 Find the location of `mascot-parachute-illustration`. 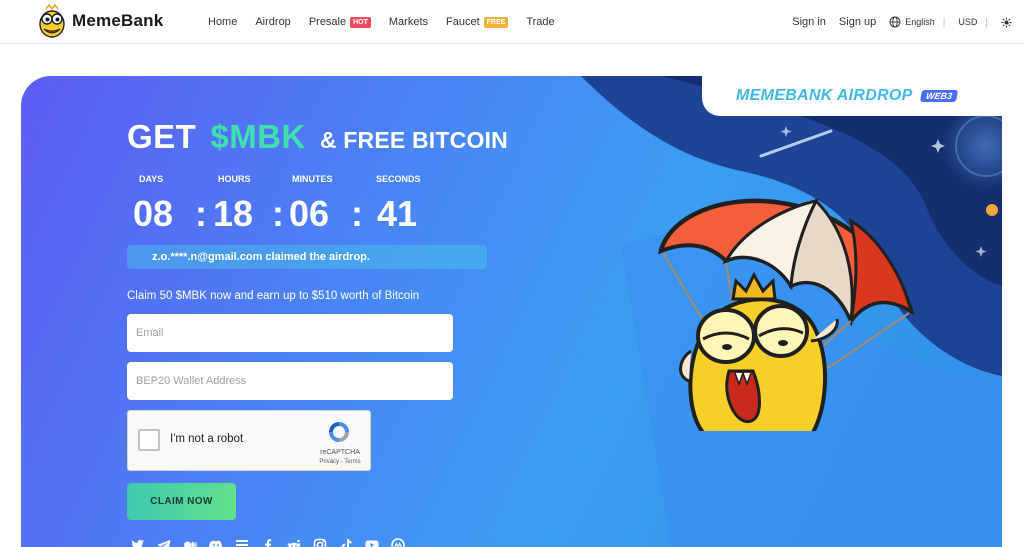

mascot-parachute-illustration is located at coordinates (786, 314).